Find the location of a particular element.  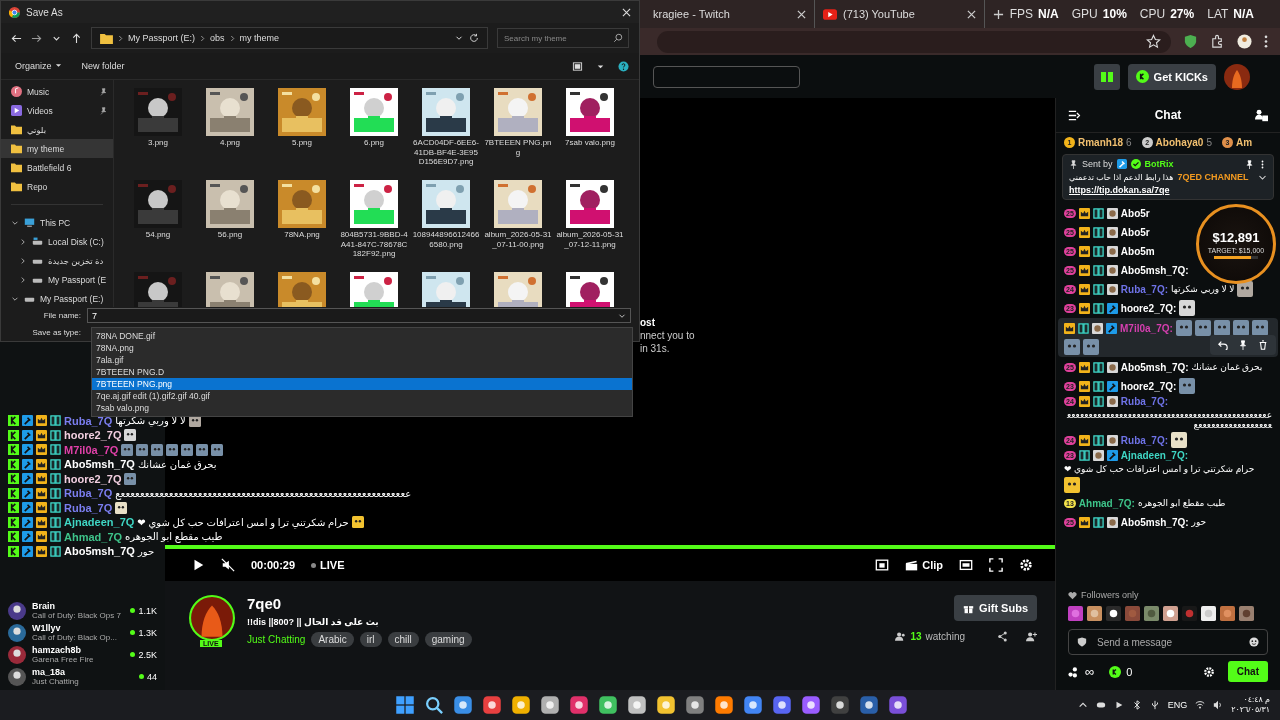

forward-icon is located at coordinates (36, 38).